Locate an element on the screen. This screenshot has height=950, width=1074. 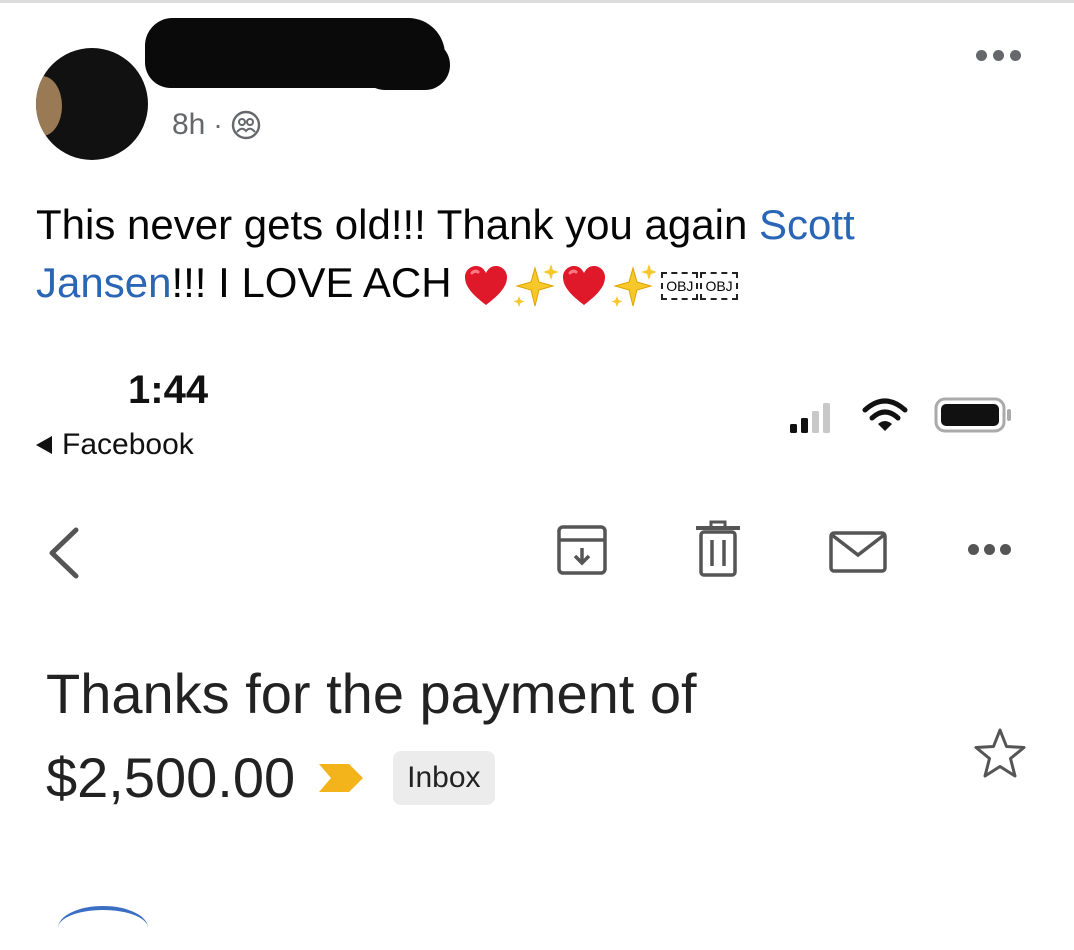
name-redaction-extension is located at coordinates (405, 65).